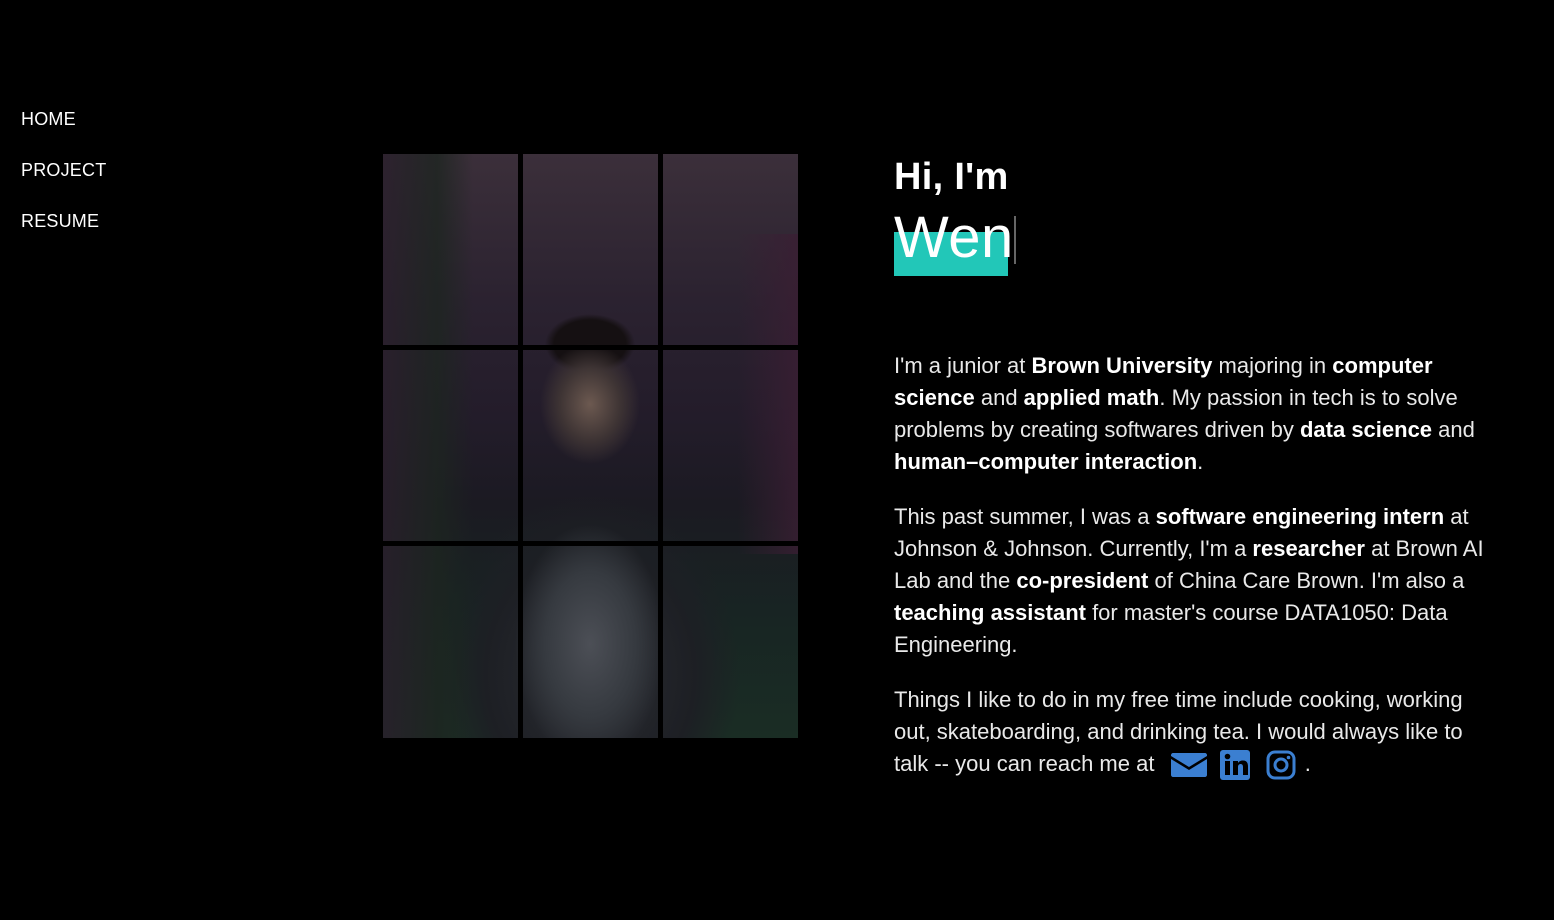 This screenshot has height=920, width=1554. I want to click on bio-text: I'm a junior at, so click(963, 365).